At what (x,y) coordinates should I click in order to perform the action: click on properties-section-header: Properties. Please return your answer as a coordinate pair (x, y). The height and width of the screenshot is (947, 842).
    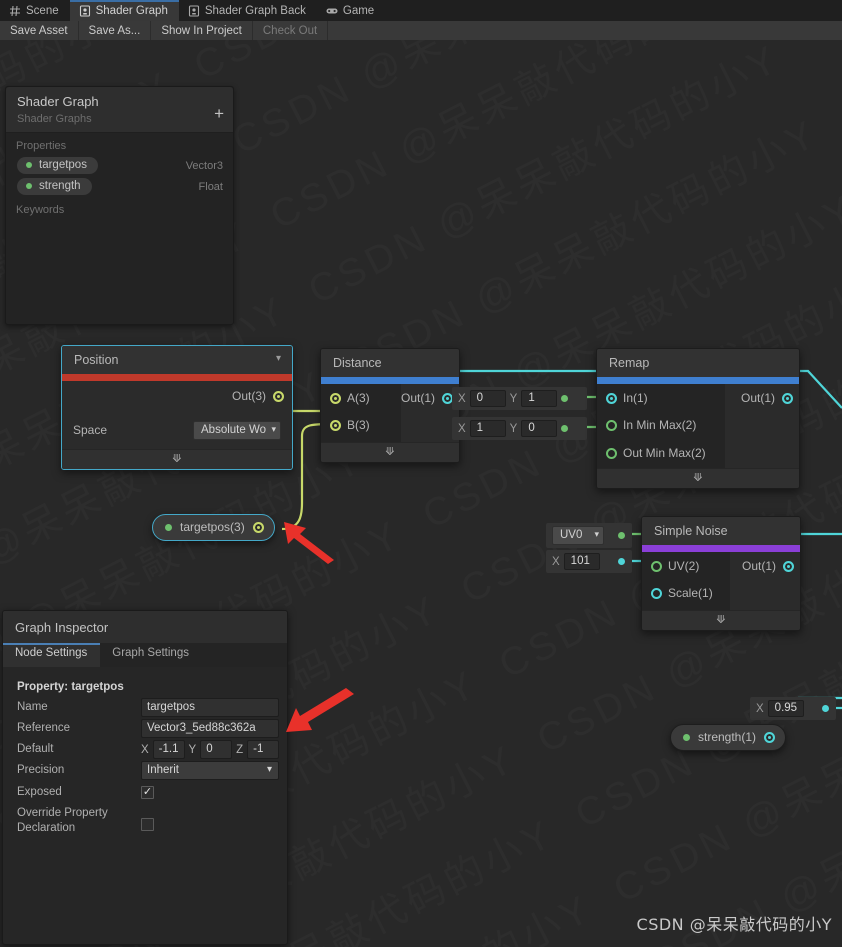
    Looking at the image, I should click on (41, 146).